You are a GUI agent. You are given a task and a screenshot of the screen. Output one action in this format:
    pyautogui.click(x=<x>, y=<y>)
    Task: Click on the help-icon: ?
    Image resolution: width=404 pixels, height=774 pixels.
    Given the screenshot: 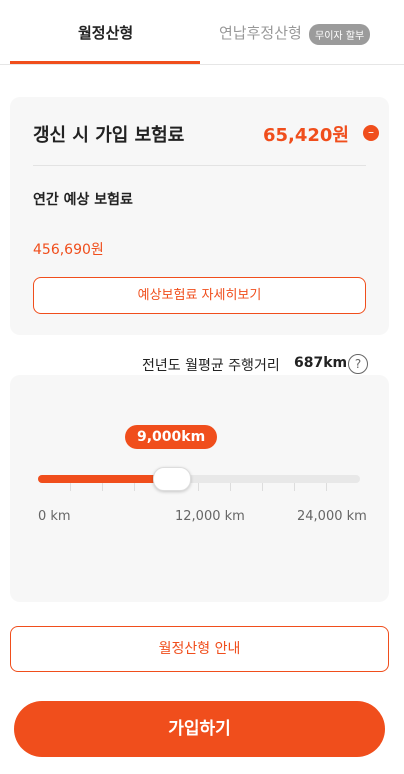 What is the action you would take?
    pyautogui.click(x=358, y=364)
    